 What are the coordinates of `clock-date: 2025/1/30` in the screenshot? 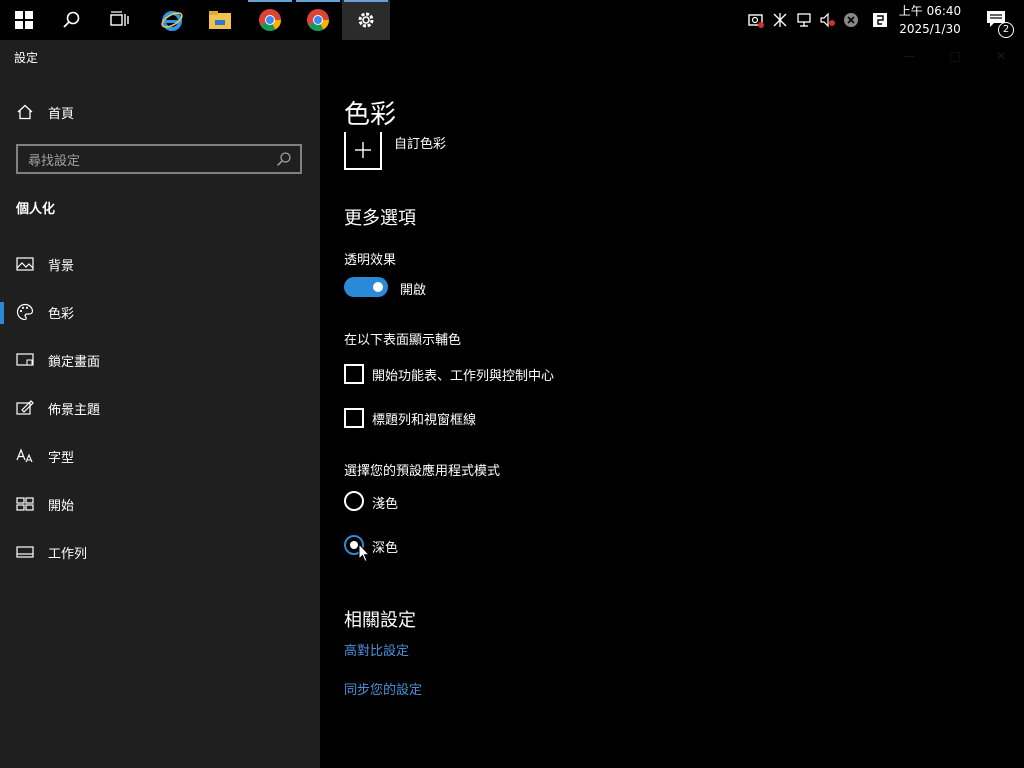 It's located at (930, 29).